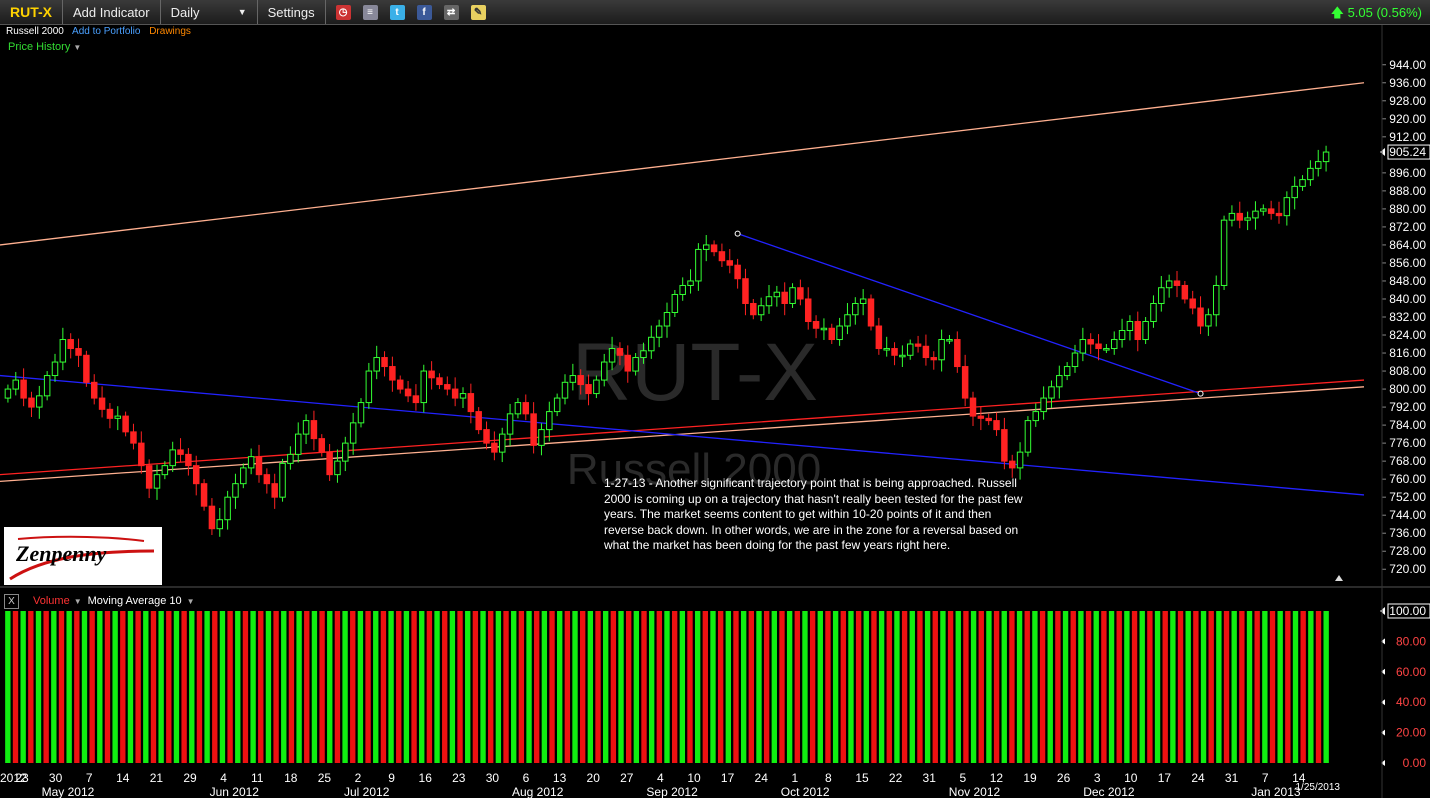 The height and width of the screenshot is (798, 1430). Describe the element at coordinates (112, 12) in the screenshot. I see `add-indicator-button: Add Indicator` at that location.